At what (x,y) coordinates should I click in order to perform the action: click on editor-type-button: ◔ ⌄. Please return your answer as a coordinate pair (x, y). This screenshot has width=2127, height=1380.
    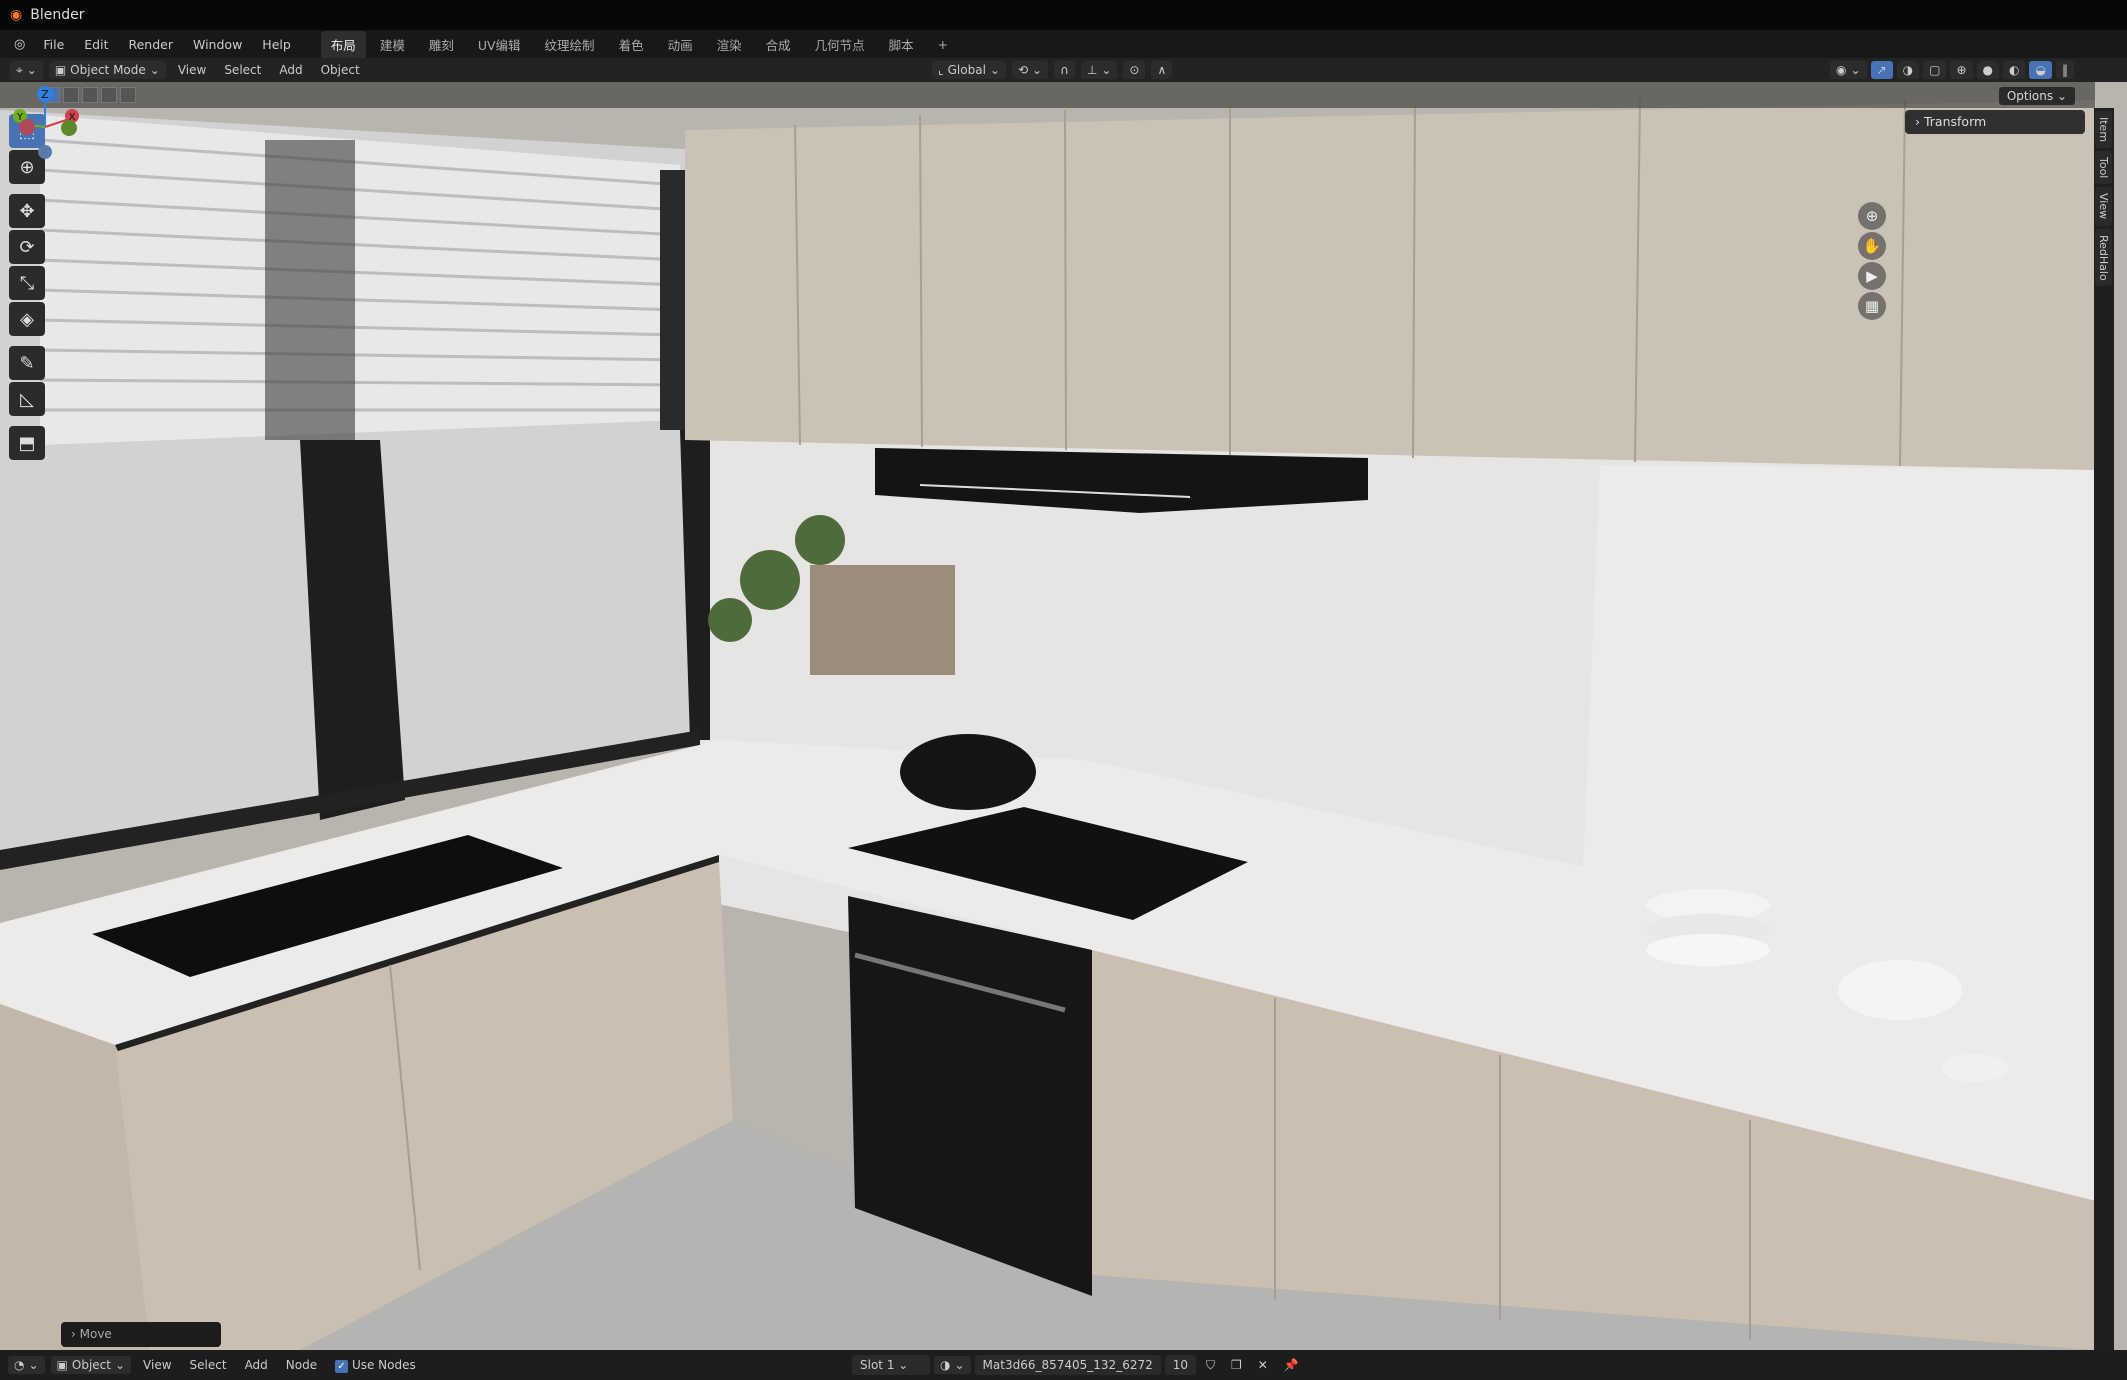
    Looking at the image, I should click on (26, 1365).